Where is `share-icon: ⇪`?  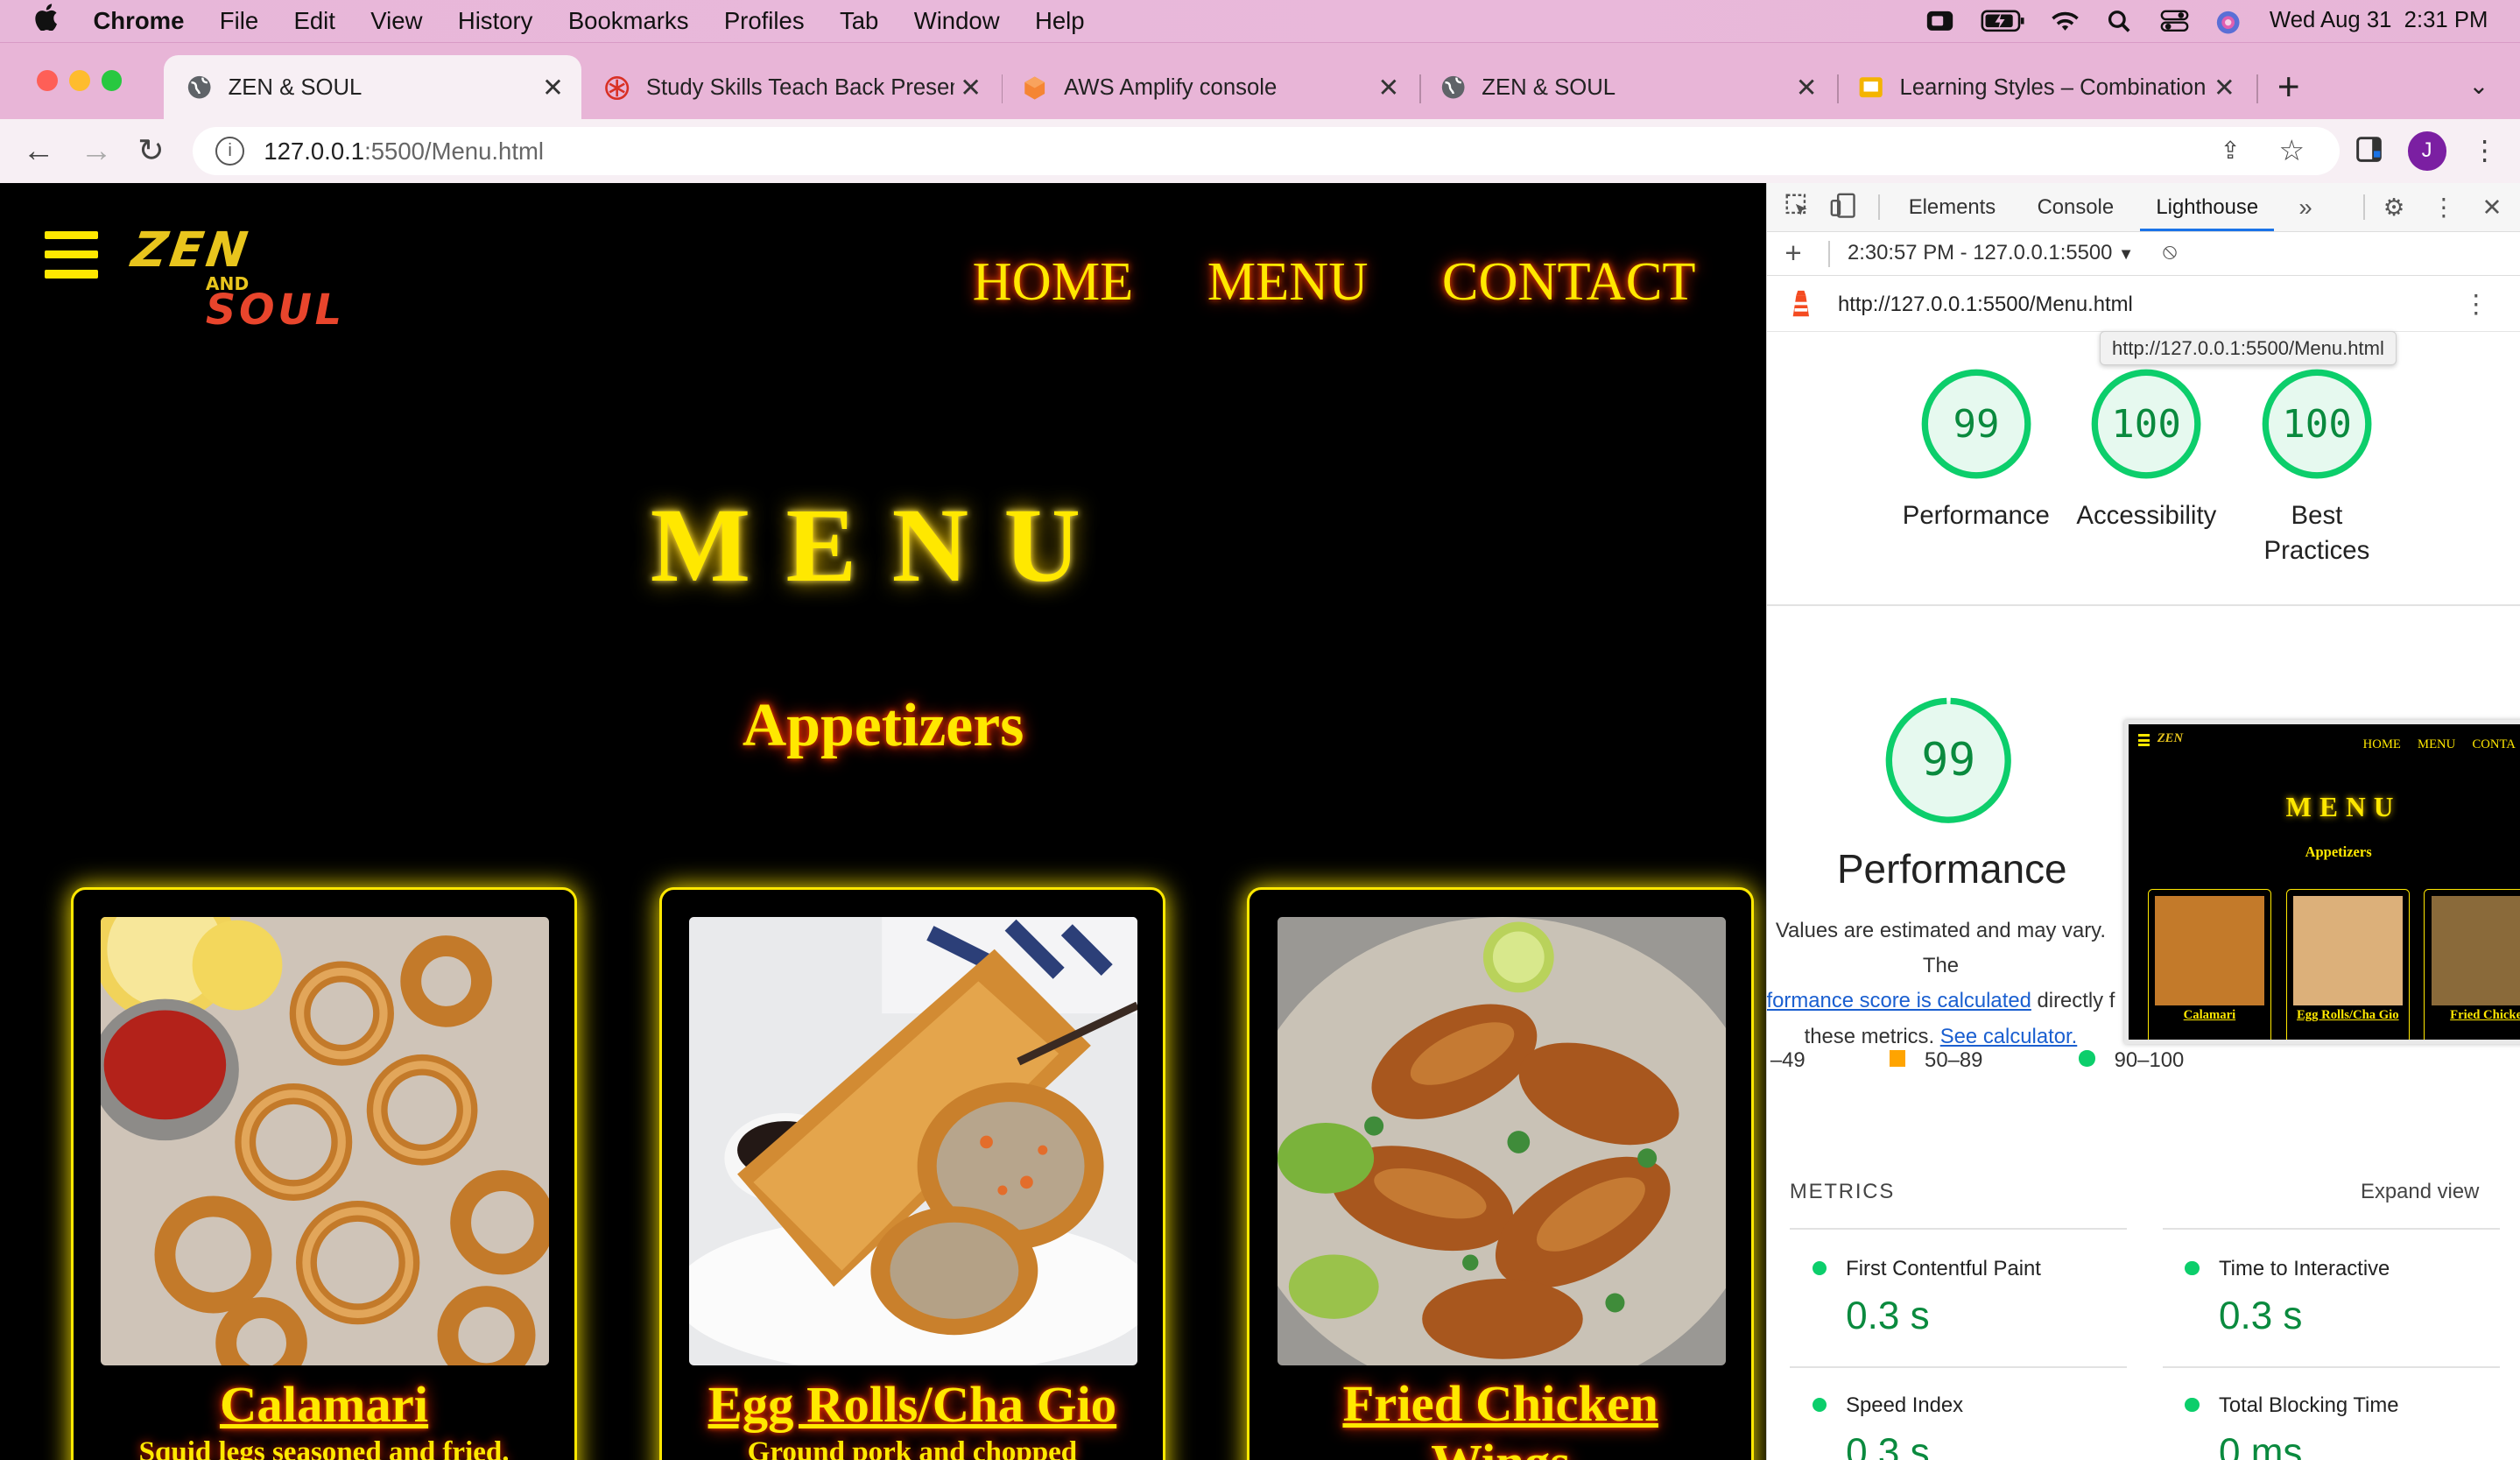 share-icon: ⇪ is located at coordinates (2231, 151).